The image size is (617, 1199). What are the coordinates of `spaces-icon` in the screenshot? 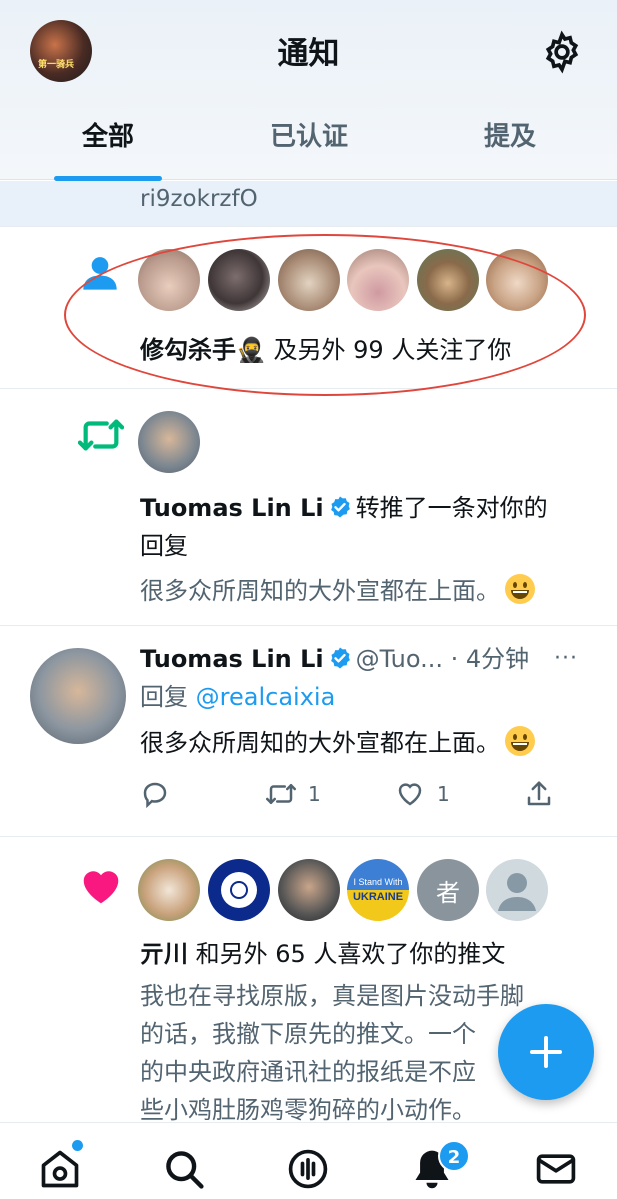 It's located at (308, 1169).